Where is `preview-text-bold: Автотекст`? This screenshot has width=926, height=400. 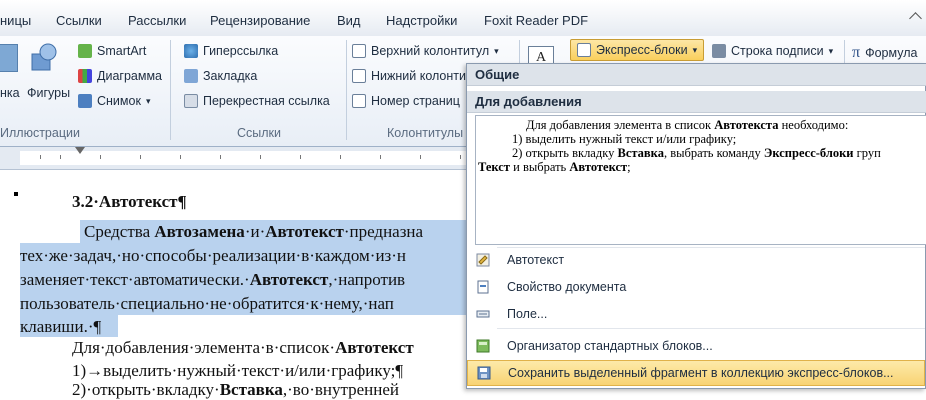 preview-text-bold: Автотекст is located at coordinates (598, 167).